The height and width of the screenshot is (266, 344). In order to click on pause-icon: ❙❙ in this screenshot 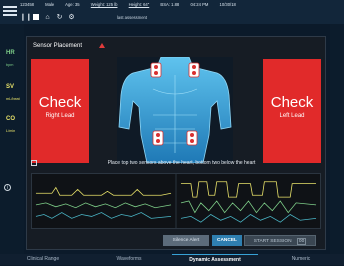, I will do `click(26, 17)`.